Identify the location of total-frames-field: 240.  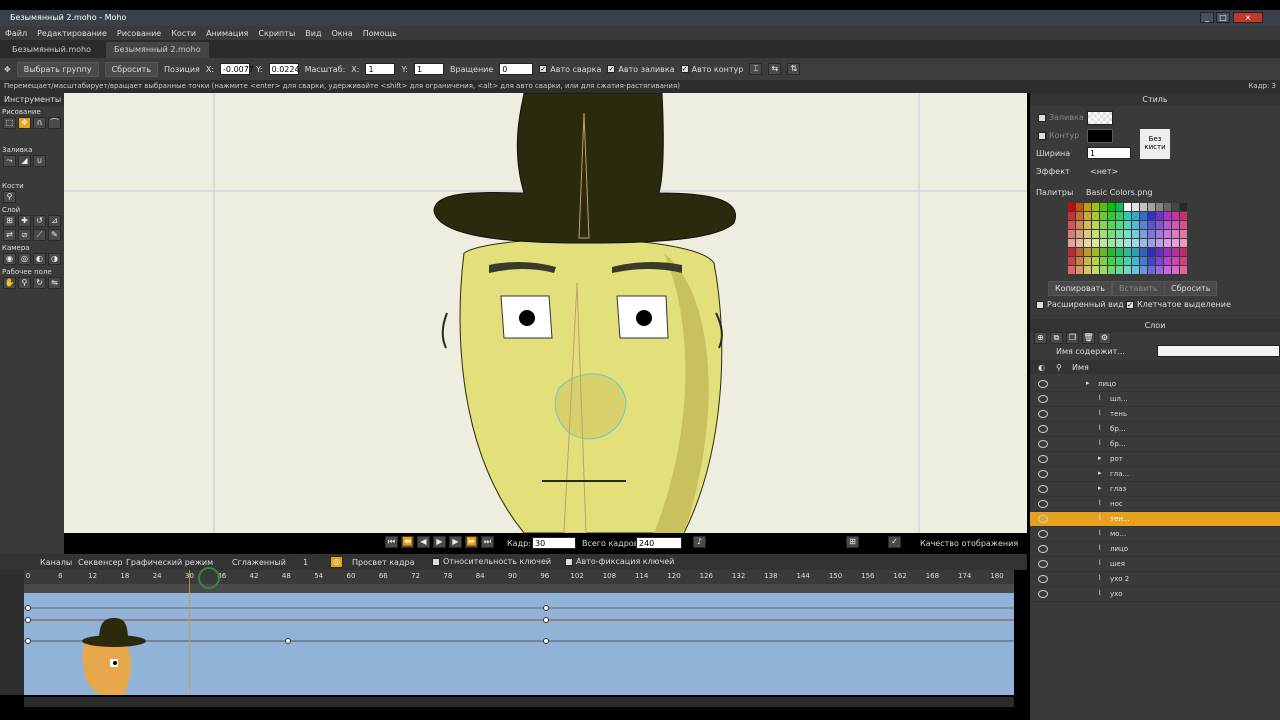
(659, 543).